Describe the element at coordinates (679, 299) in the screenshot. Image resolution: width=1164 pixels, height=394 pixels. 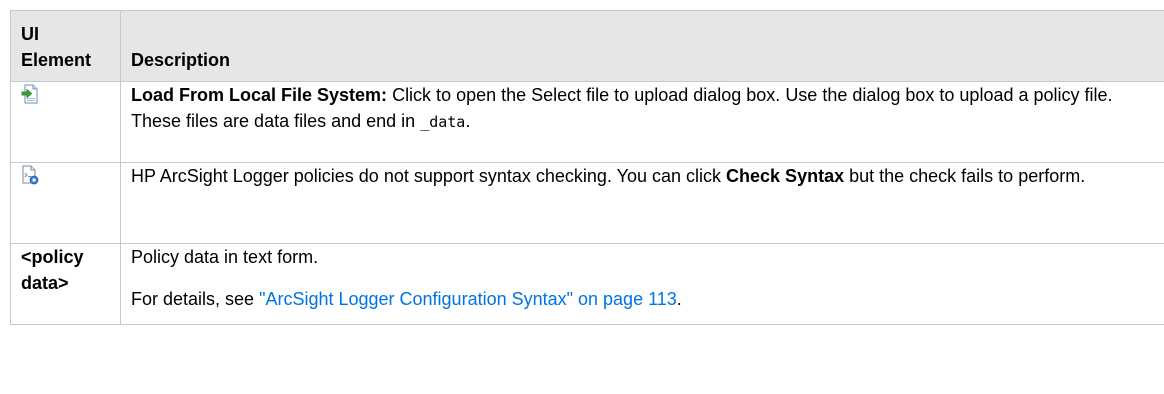
I see `details-suffix: .` at that location.